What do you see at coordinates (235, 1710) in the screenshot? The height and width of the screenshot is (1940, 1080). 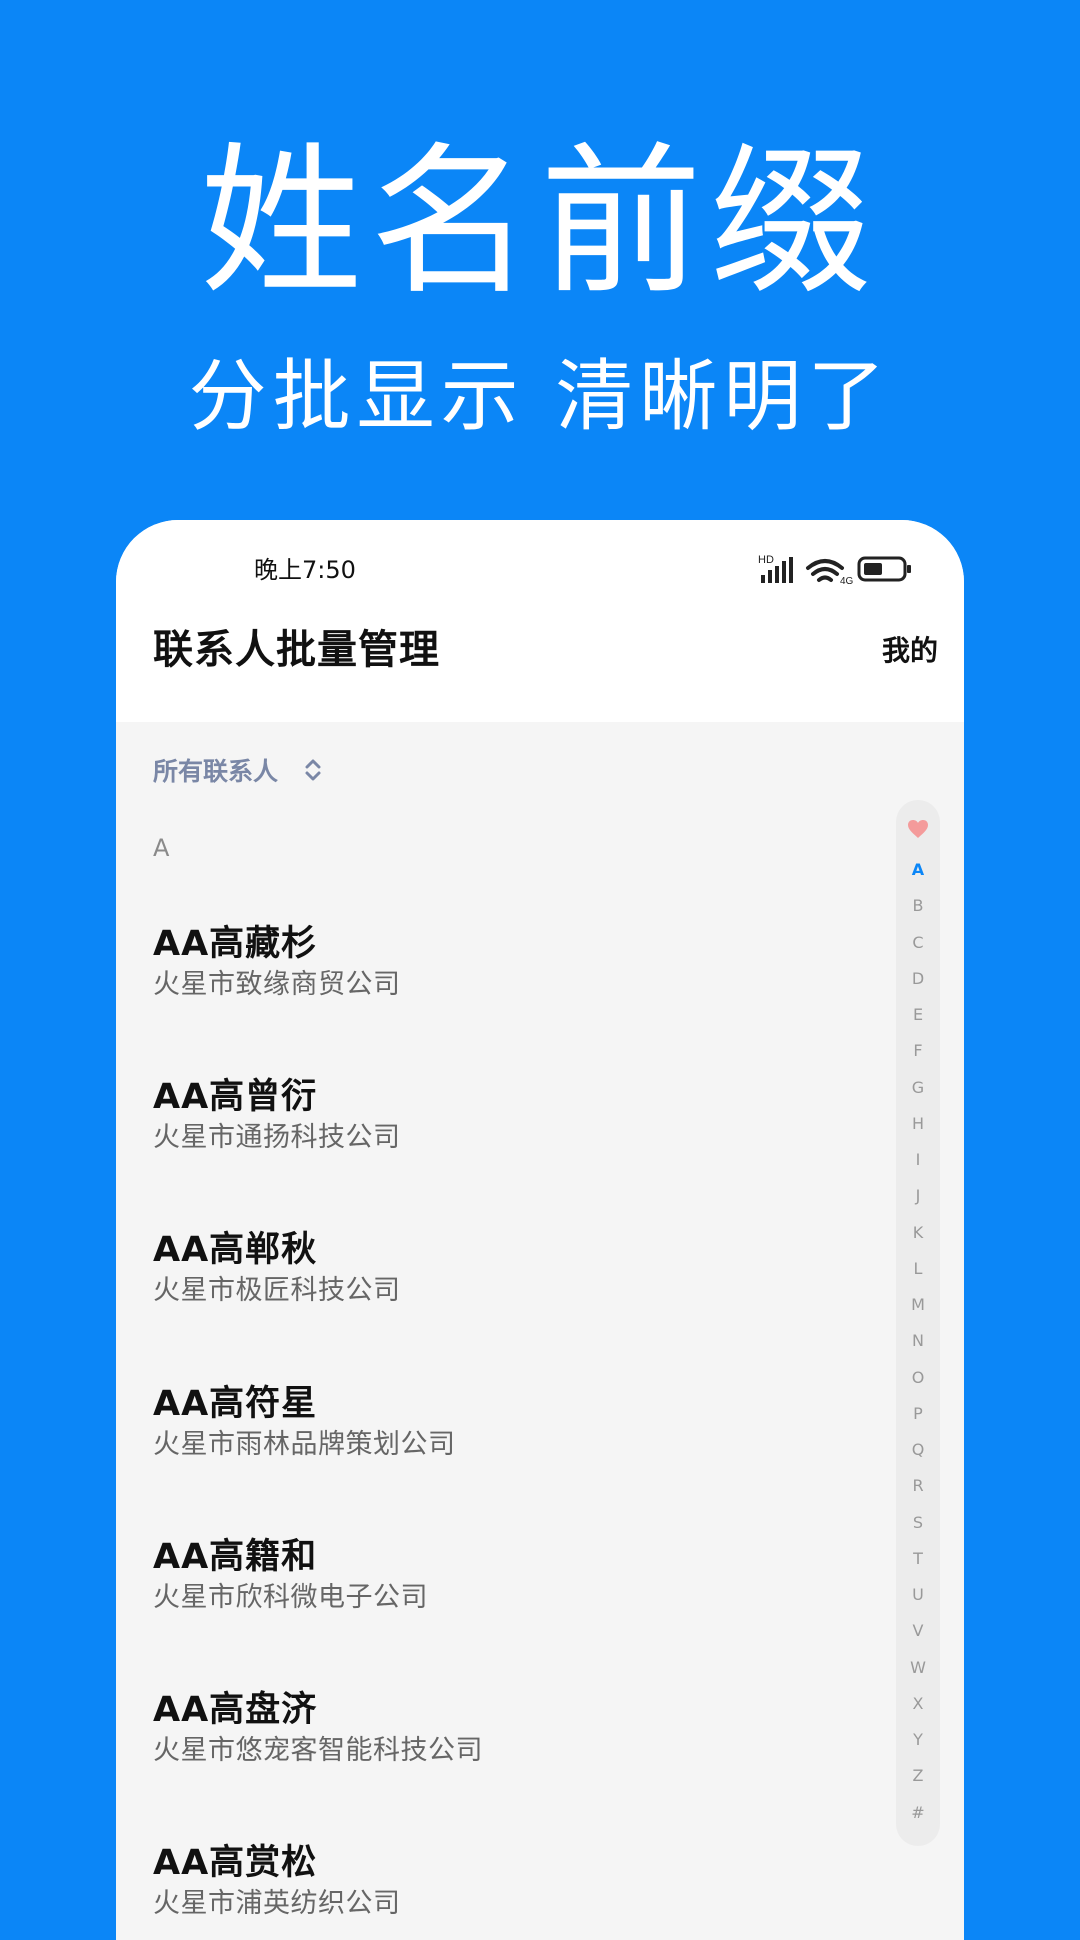 I see `contact-name: AA高盘济` at bounding box center [235, 1710].